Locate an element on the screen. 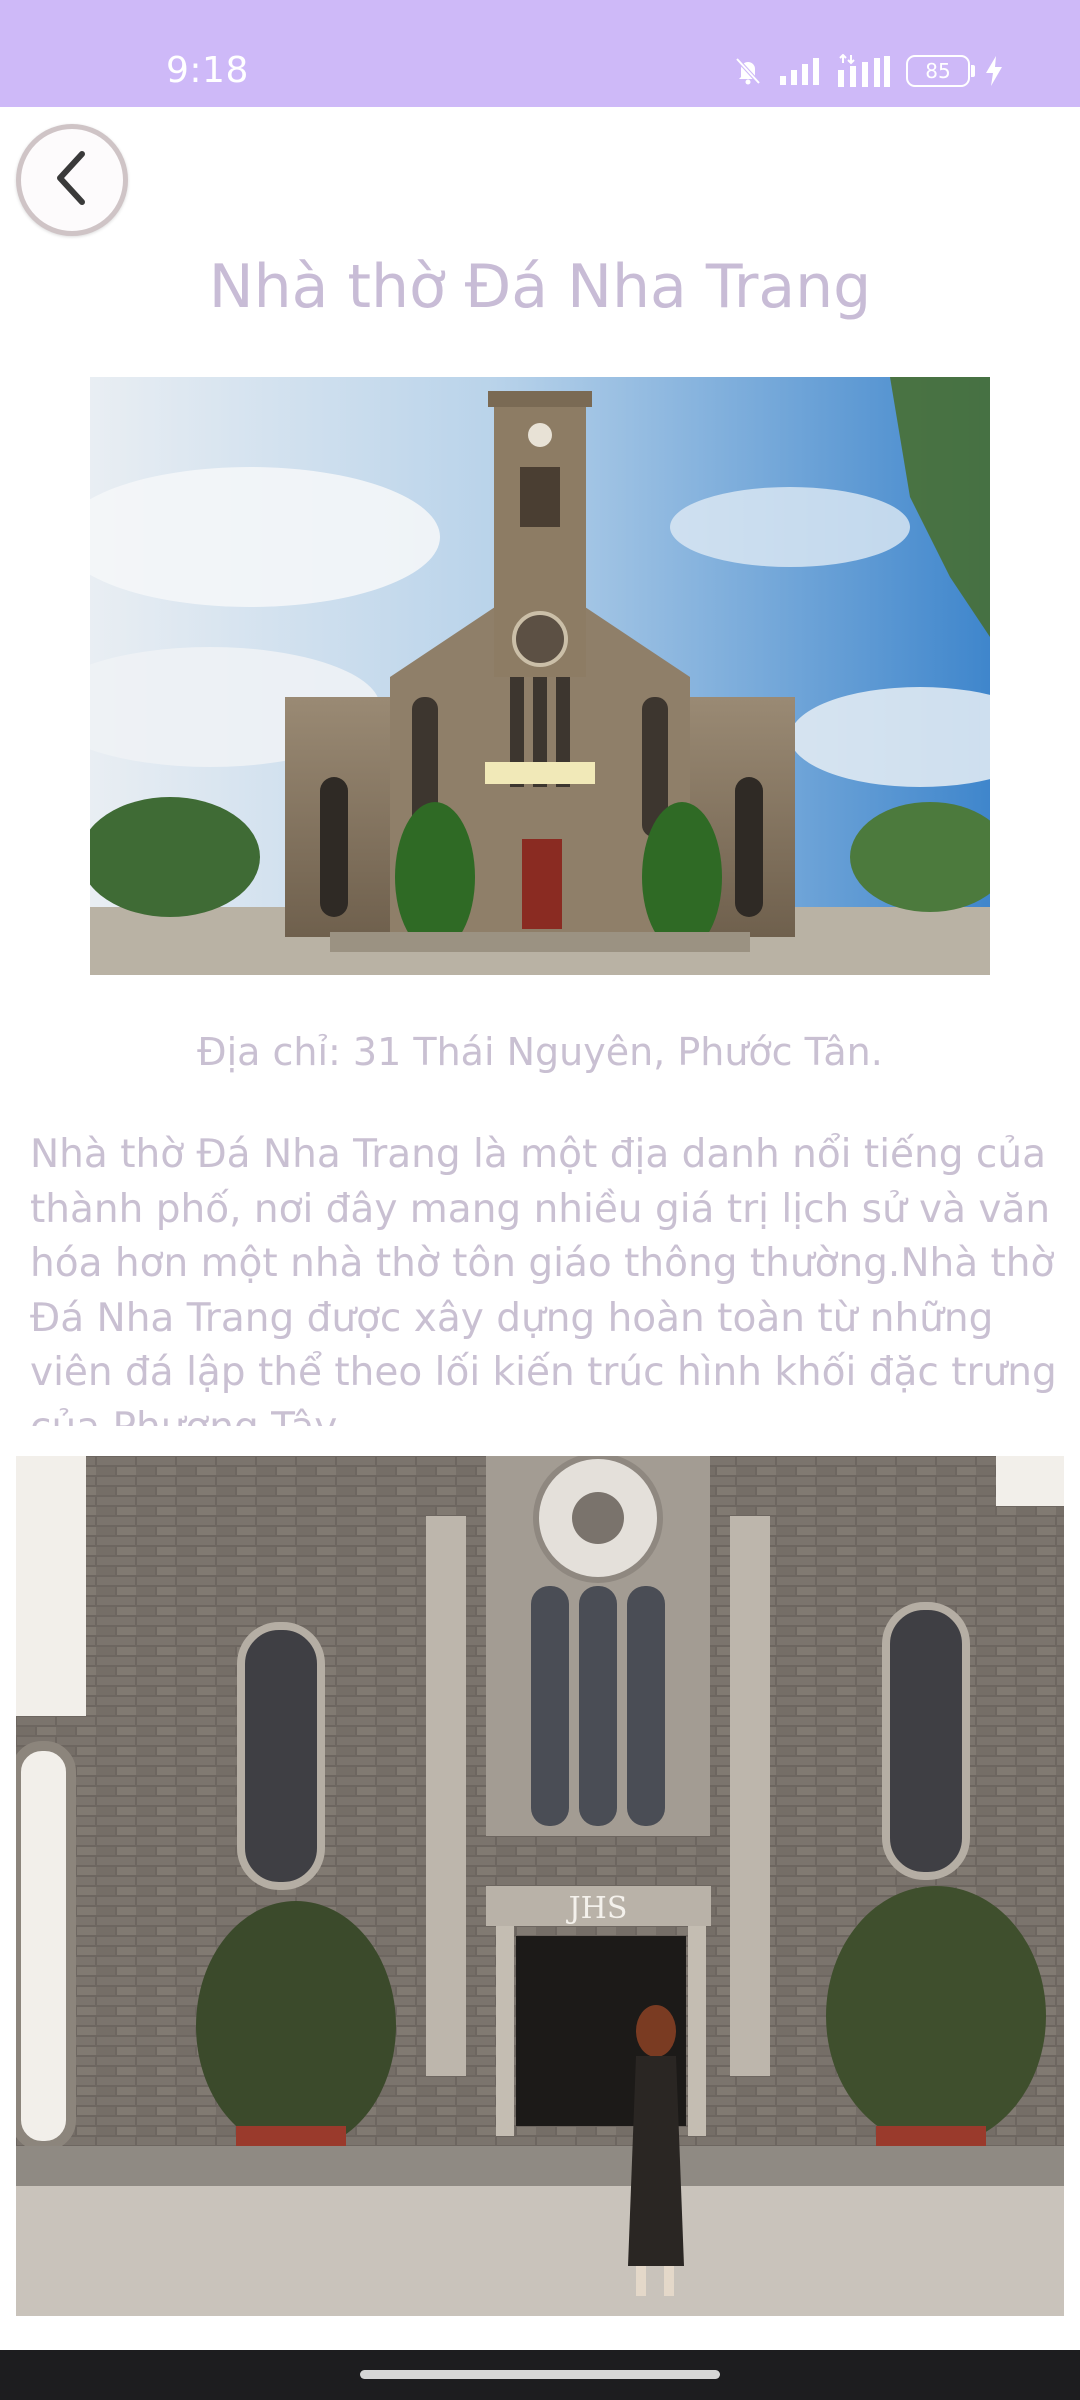  signal-icon is located at coordinates (800, 71).